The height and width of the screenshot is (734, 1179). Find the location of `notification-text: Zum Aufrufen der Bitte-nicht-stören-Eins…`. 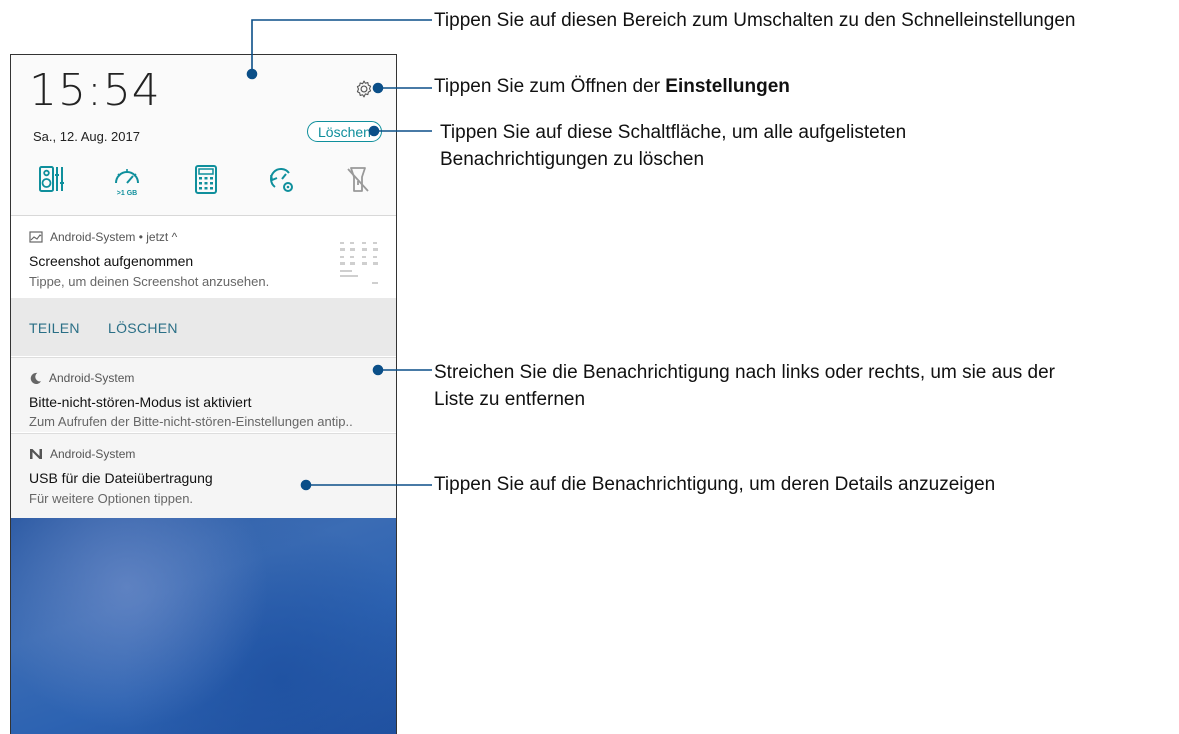

notification-text: Zum Aufrufen der Bitte-nicht-stören-Eins… is located at coordinates (191, 421).